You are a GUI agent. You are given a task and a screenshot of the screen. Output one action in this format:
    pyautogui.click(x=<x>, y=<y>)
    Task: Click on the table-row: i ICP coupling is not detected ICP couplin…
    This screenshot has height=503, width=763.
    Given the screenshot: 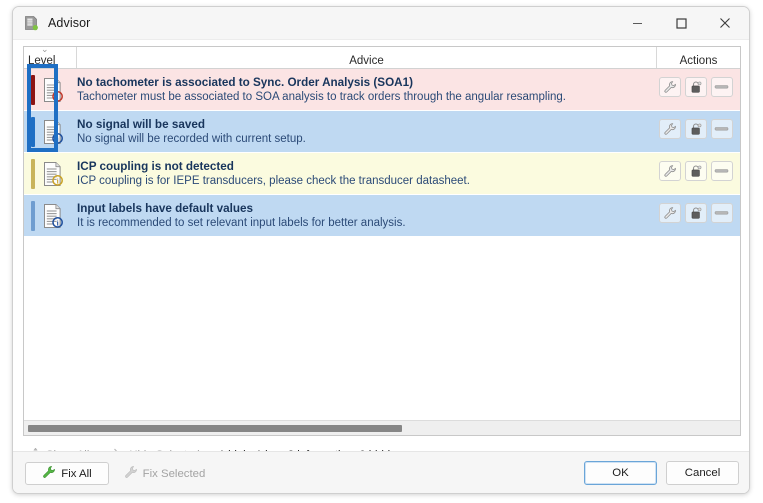 What is the action you would take?
    pyautogui.click(x=382, y=174)
    